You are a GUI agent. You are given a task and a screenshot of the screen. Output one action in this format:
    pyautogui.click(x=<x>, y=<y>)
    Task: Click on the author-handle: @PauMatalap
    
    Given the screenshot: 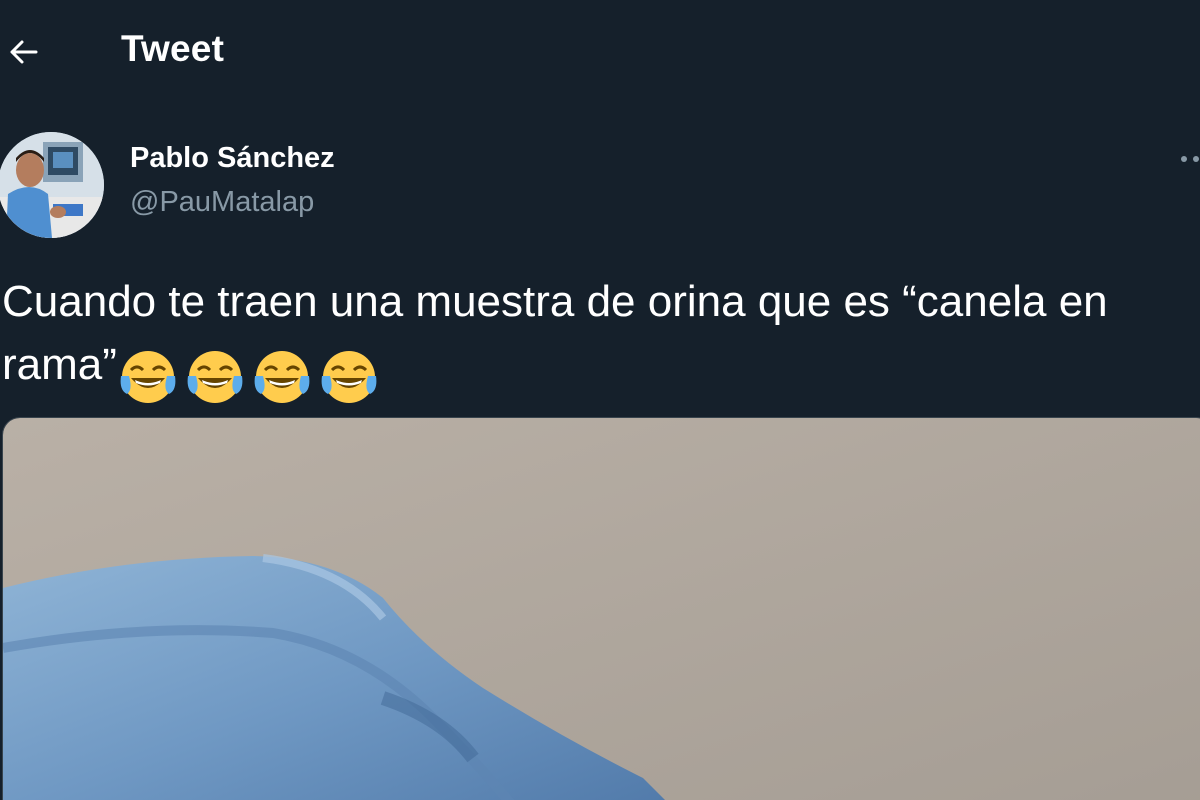 What is the action you would take?
    pyautogui.click(x=222, y=202)
    